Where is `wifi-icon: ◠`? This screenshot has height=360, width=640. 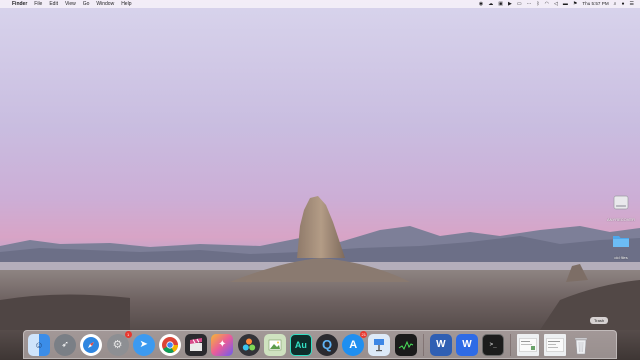
wifi-icon: ◠ is located at coordinates (547, 4).